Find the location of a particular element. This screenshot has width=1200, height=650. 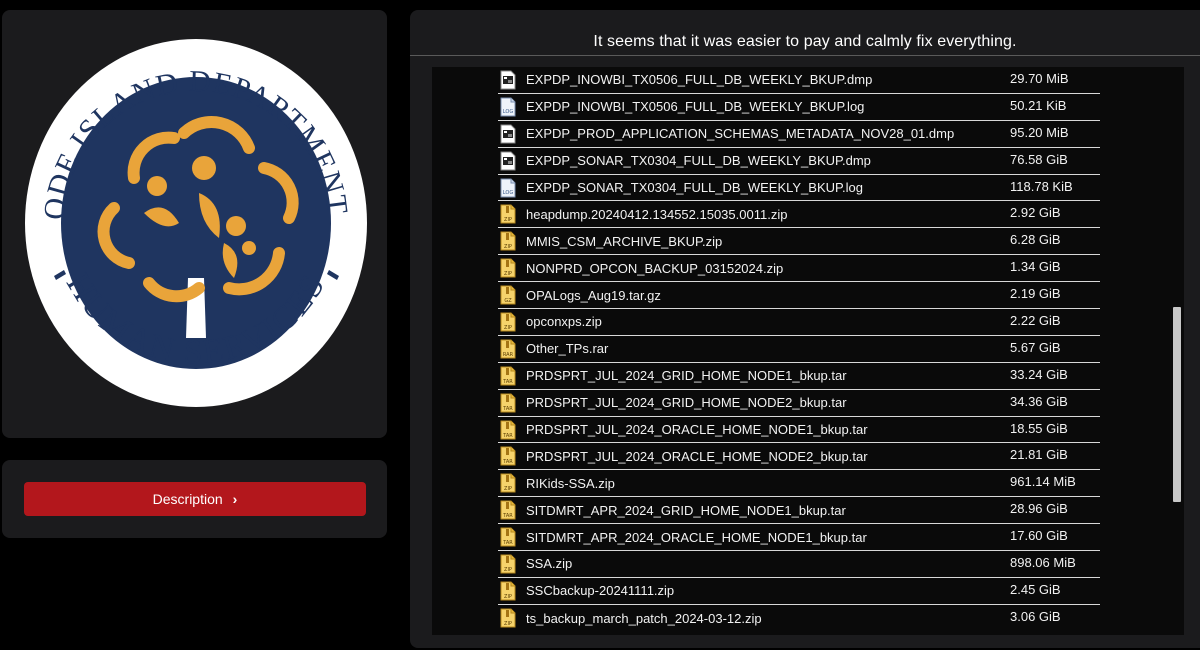

file-size: 118.78 KiB is located at coordinates (1041, 186).